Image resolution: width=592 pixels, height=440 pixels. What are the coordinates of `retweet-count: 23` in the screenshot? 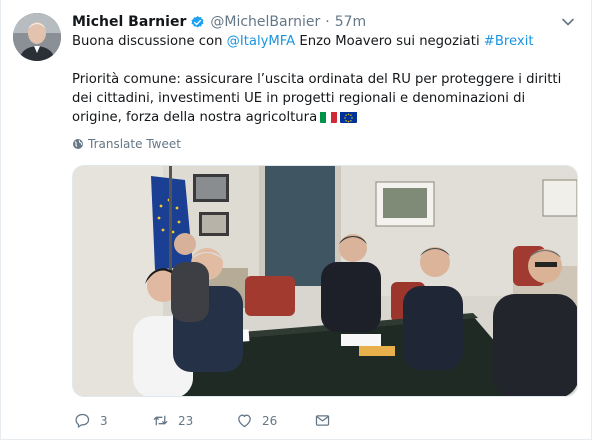 It's located at (186, 420).